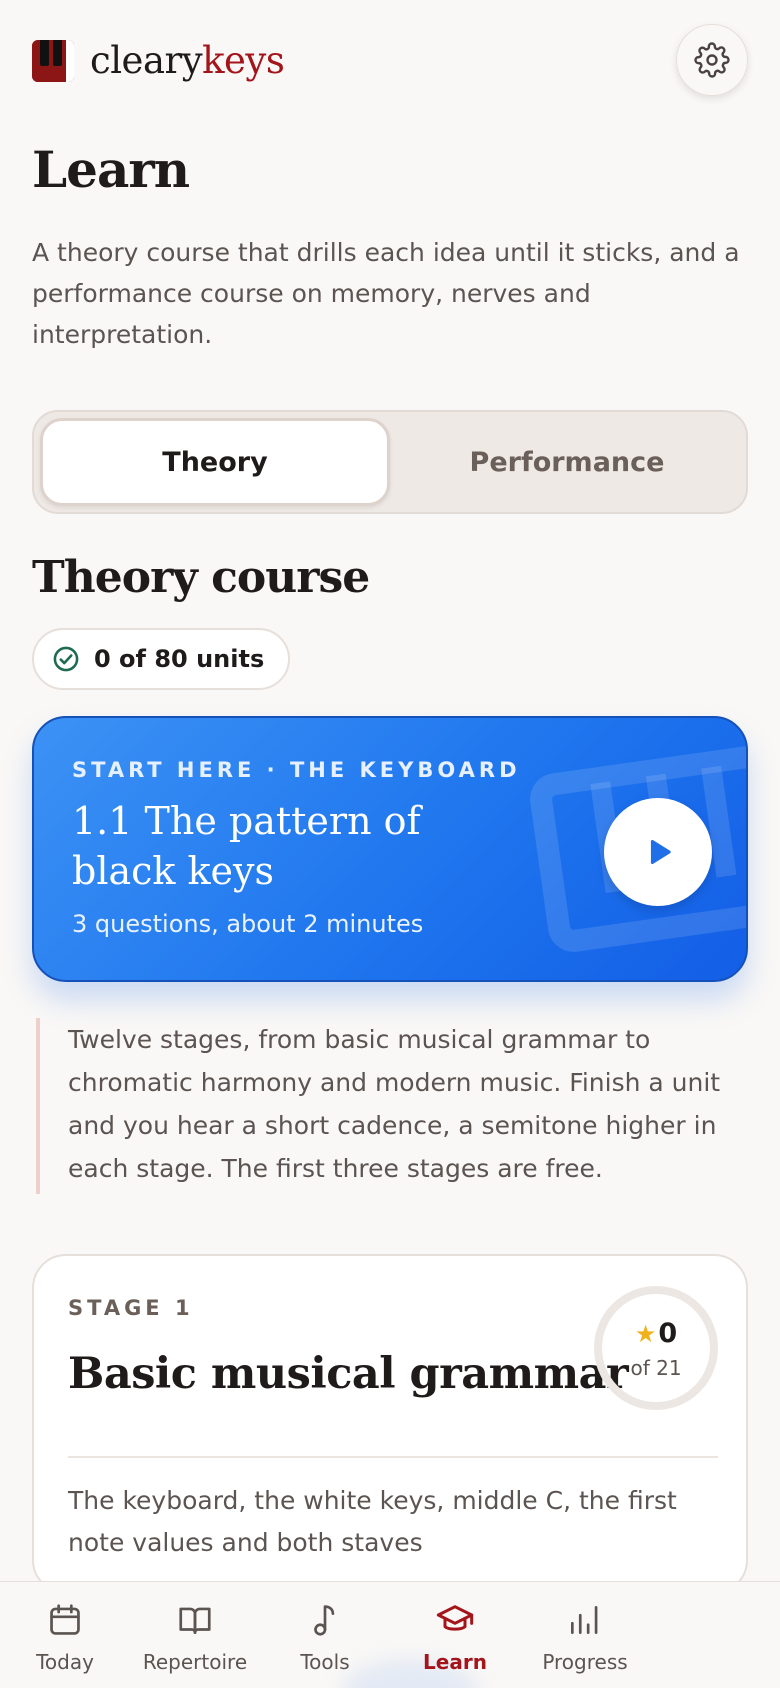 The width and height of the screenshot is (780, 1688). Describe the element at coordinates (195, 1662) in the screenshot. I see `nav-label-repertoire: Repertoire` at that location.